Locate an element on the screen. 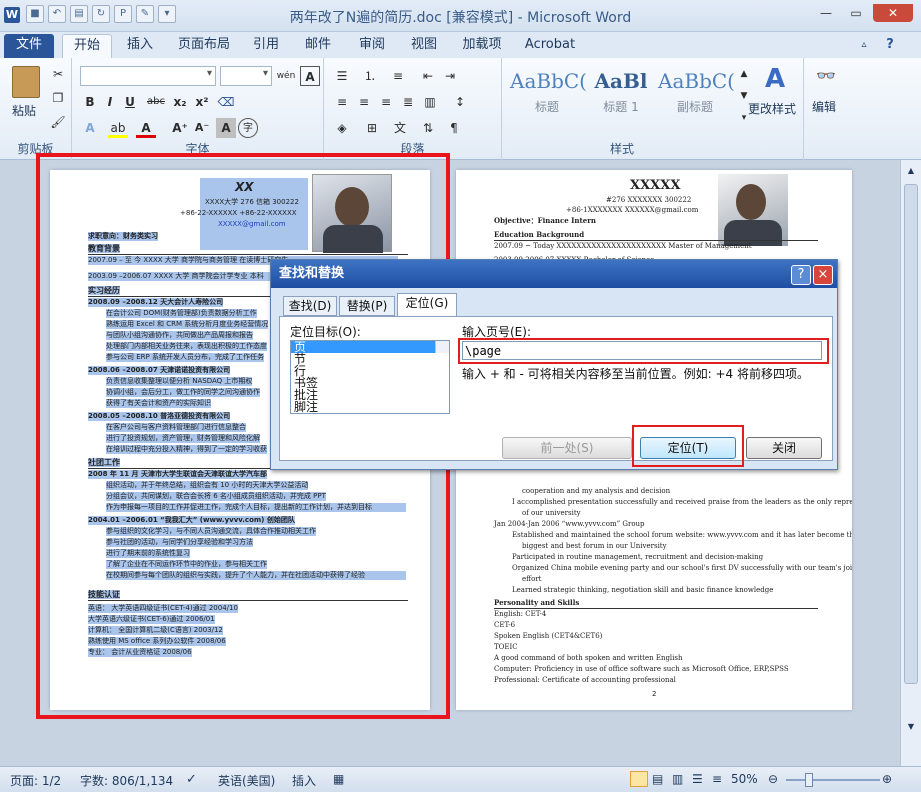 The image size is (921, 792). web-layout-icon: ▥ is located at coordinates (677, 779).